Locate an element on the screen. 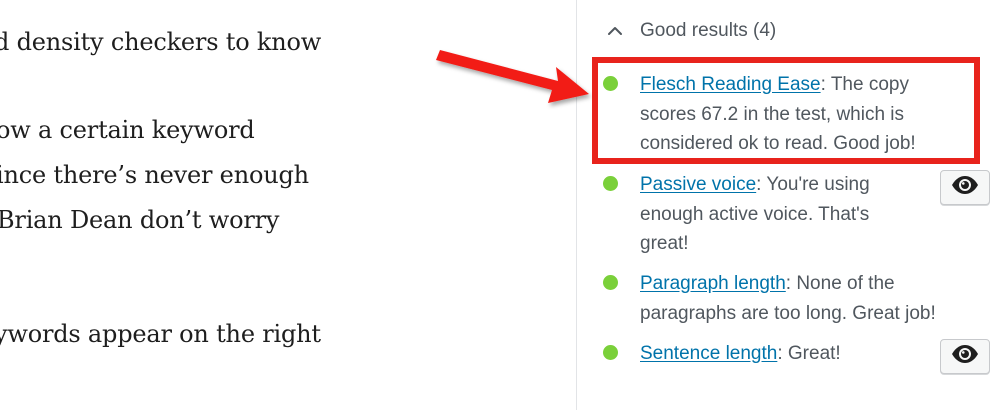 The width and height of the screenshot is (1000, 410). result-message: considered ok to read. Good job! is located at coordinates (778, 143).